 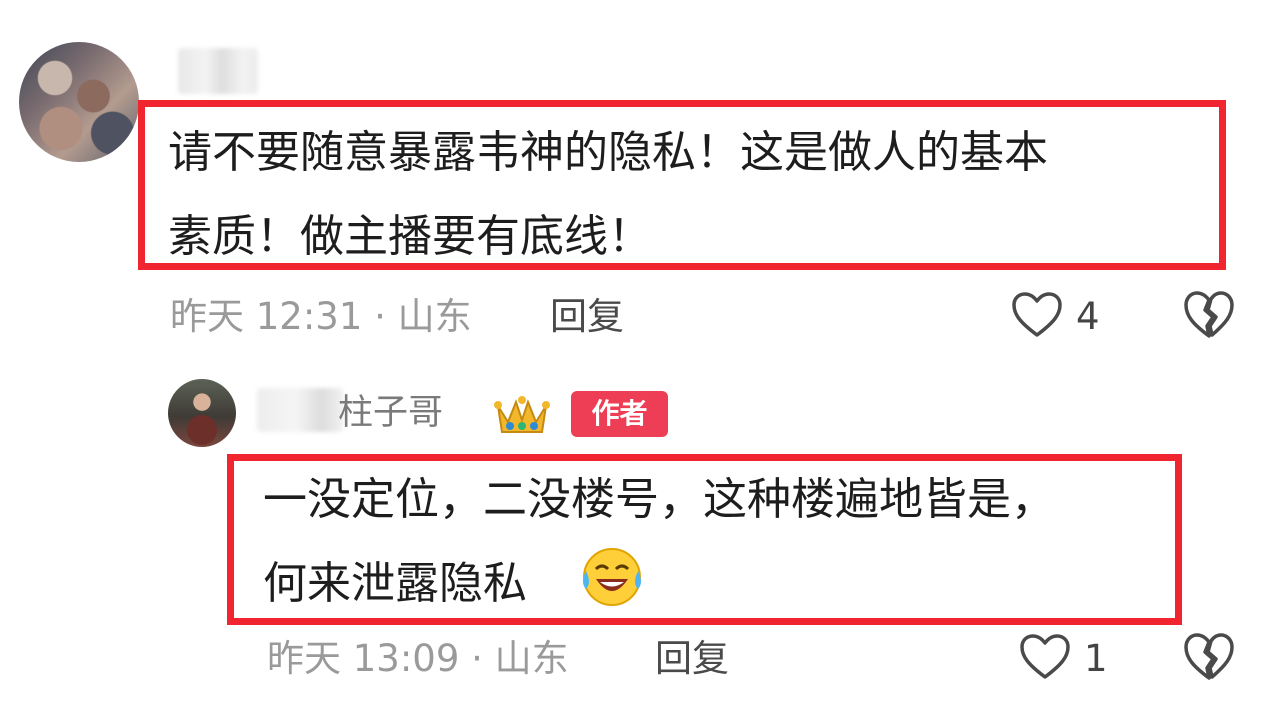 I want to click on author-name-blurred-part, so click(x=300, y=410).